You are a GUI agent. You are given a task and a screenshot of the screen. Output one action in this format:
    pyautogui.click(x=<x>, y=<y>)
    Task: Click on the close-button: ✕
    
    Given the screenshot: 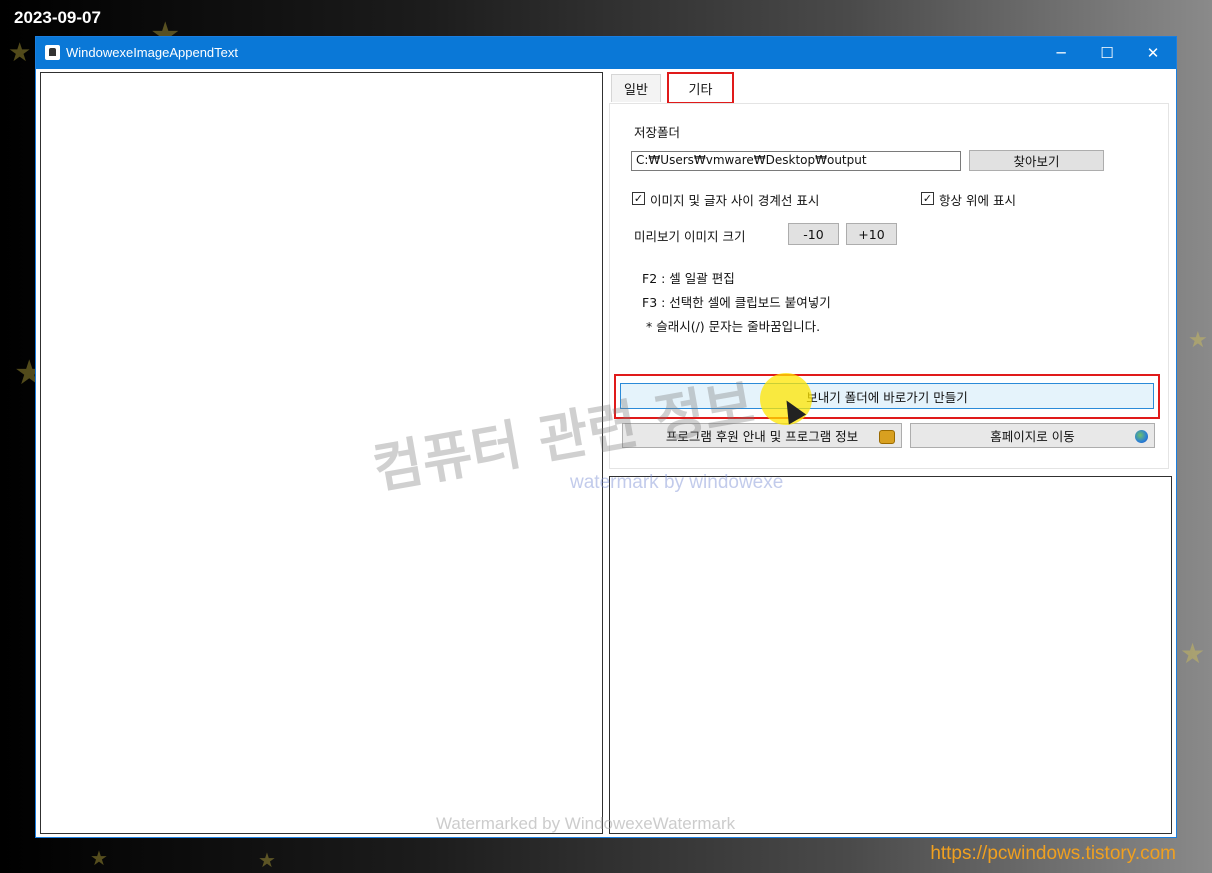 What is the action you would take?
    pyautogui.click(x=1153, y=53)
    